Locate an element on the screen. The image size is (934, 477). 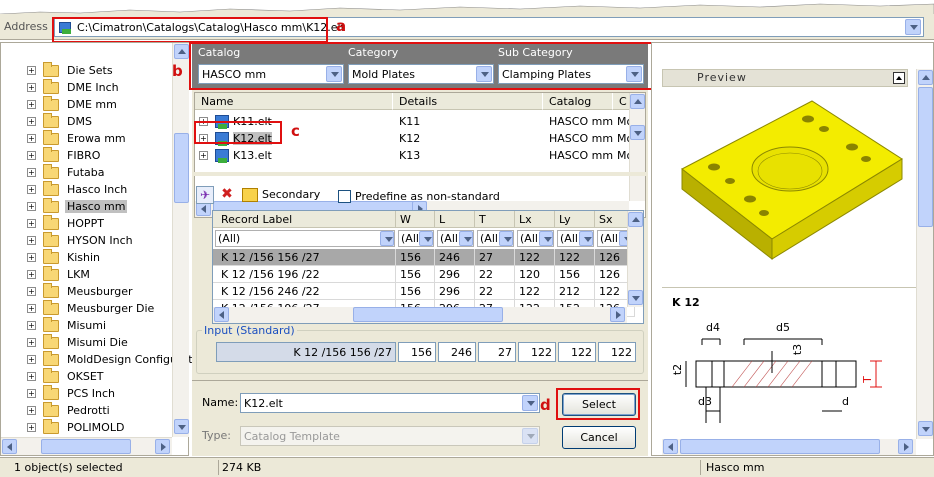
grid-cell: K 12 /156 196 /22 is located at coordinates (304, 274).